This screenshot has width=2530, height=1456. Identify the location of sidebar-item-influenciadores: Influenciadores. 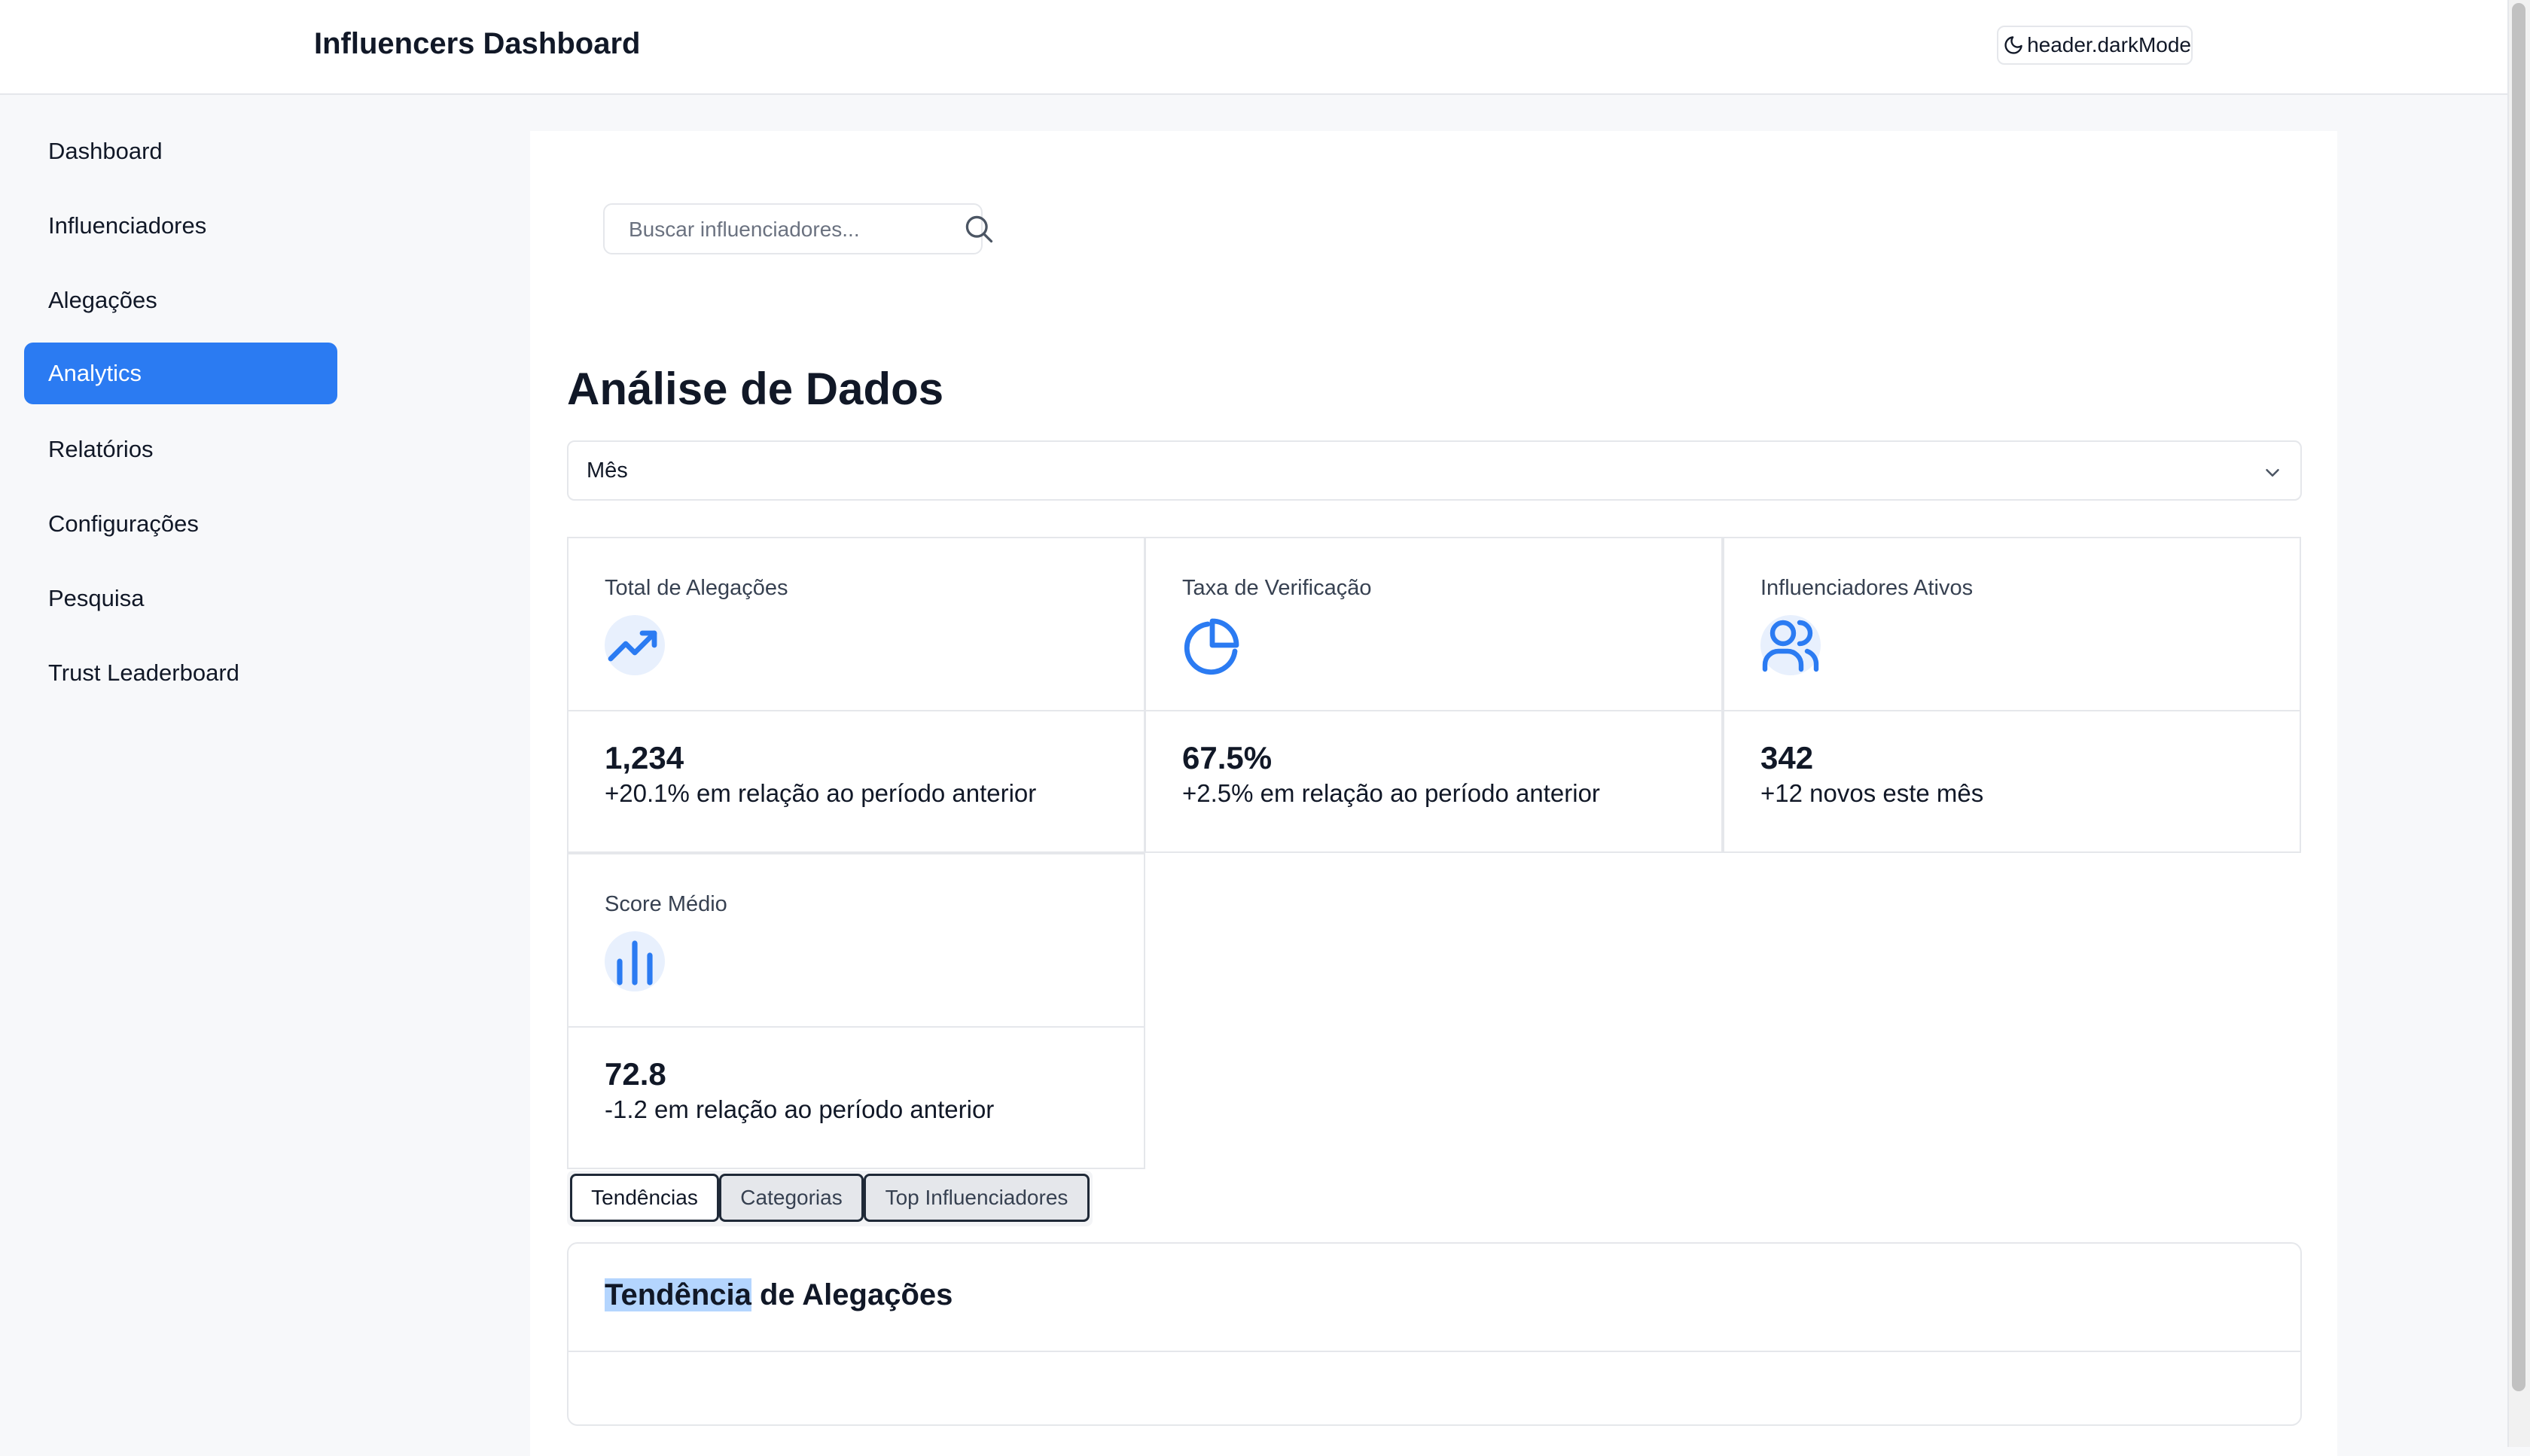
(181, 226).